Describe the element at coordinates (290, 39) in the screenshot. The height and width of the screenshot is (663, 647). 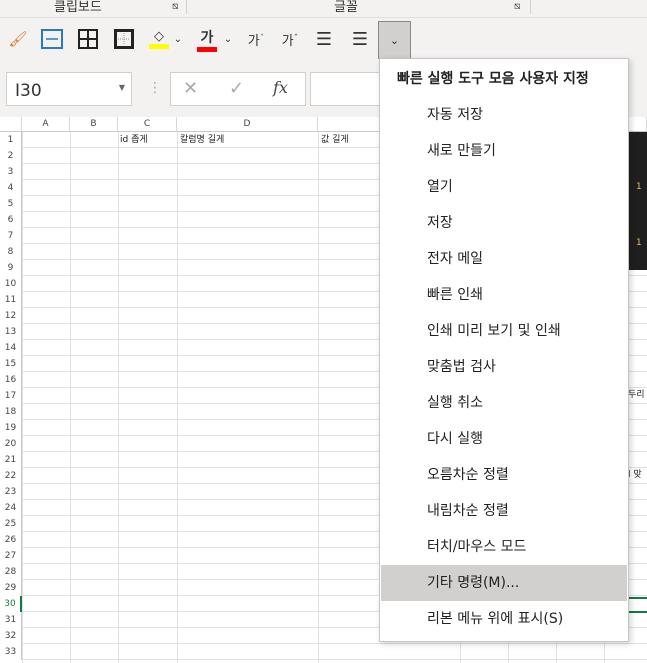
I see `increase-font-size-icon: 가ˆ` at that location.